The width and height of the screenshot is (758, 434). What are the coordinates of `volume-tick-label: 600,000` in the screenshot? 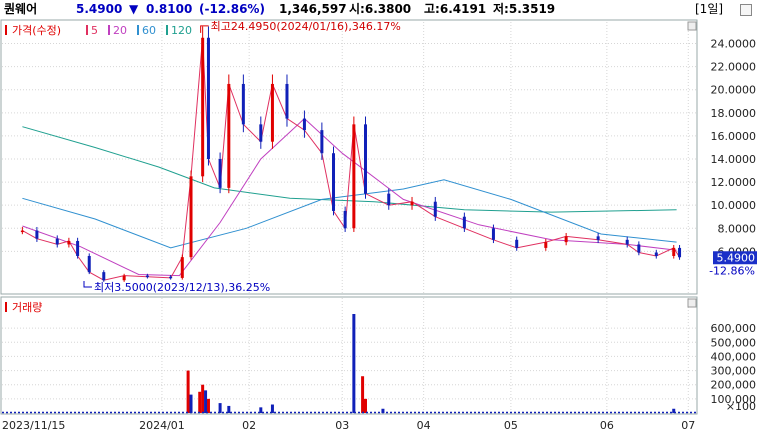 It's located at (734, 328).